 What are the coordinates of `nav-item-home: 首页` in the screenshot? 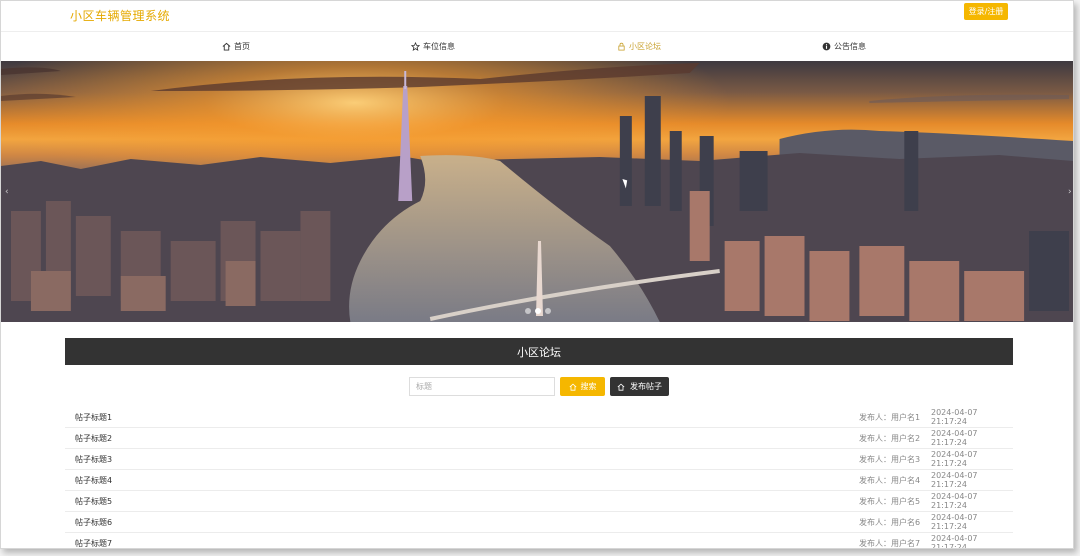 It's located at (236, 46).